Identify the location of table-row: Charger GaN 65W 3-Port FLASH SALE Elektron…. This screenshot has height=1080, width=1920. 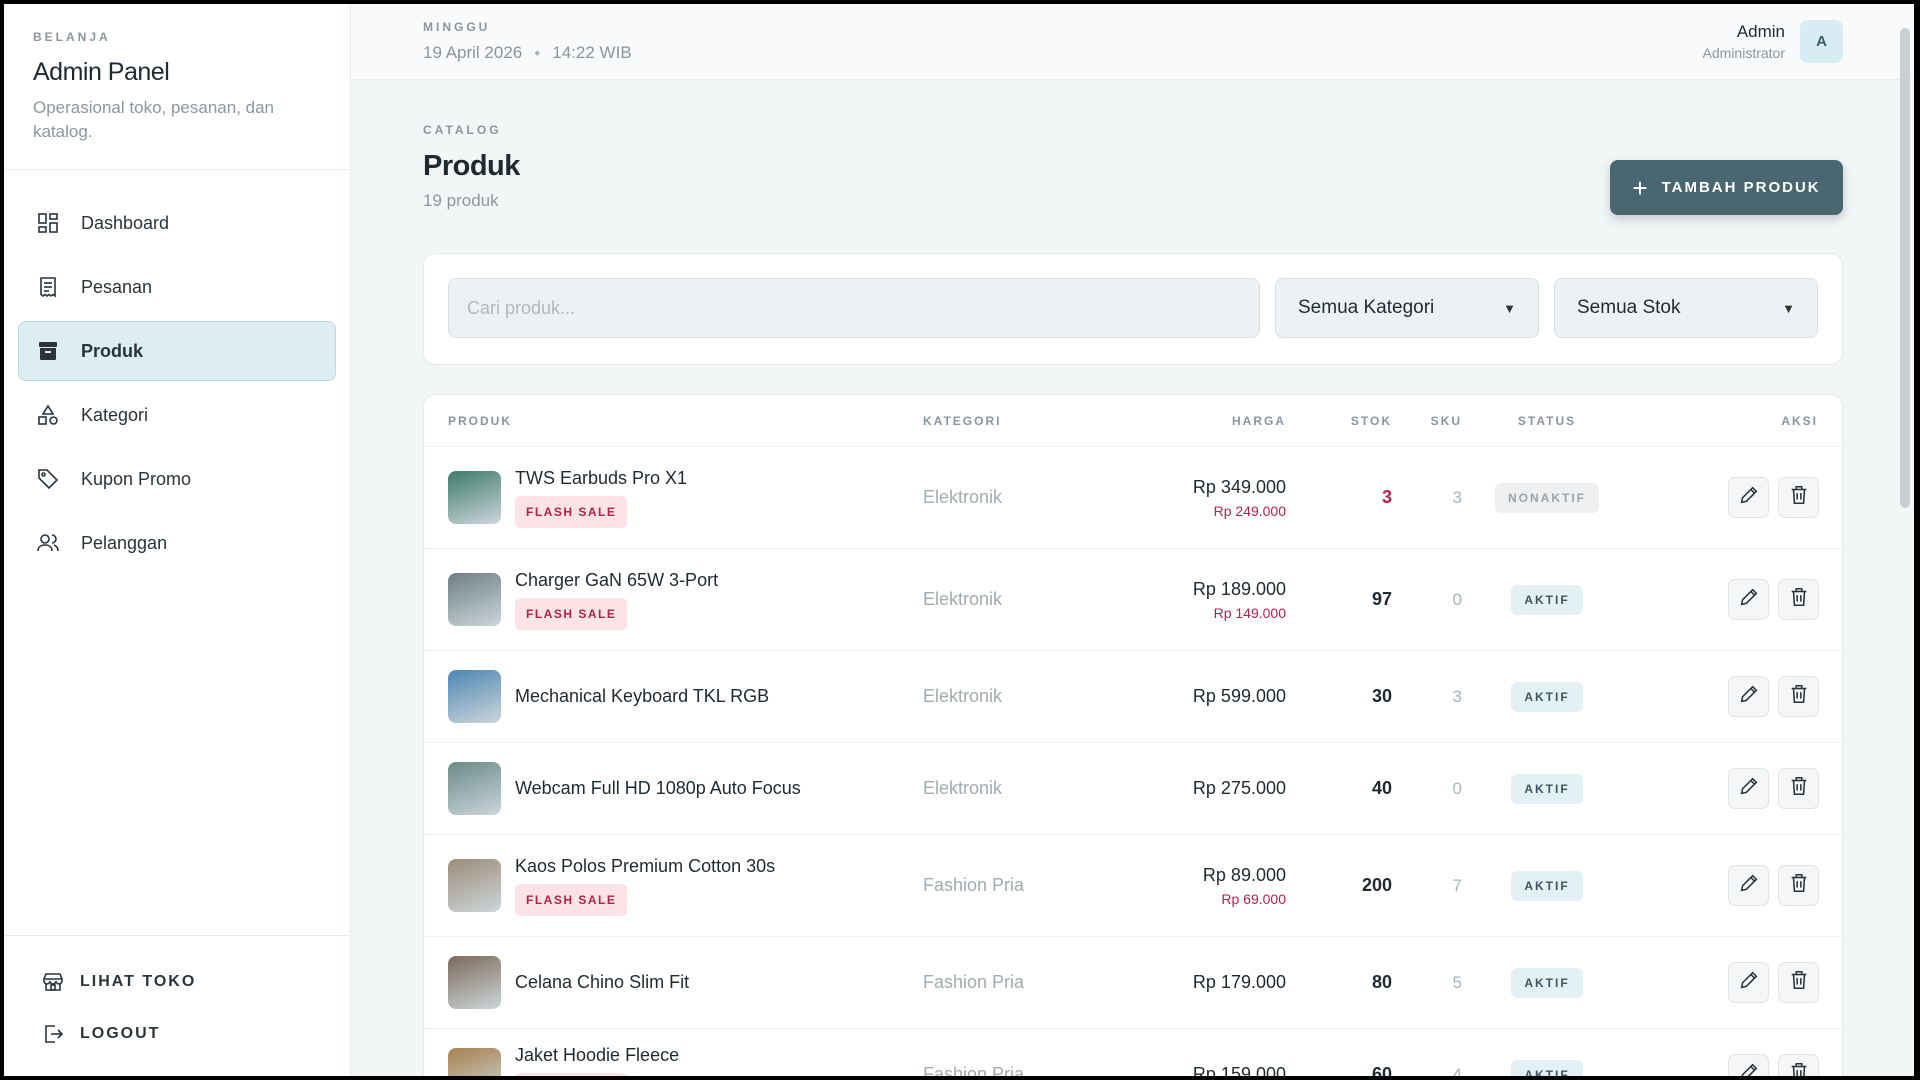
(1133, 600).